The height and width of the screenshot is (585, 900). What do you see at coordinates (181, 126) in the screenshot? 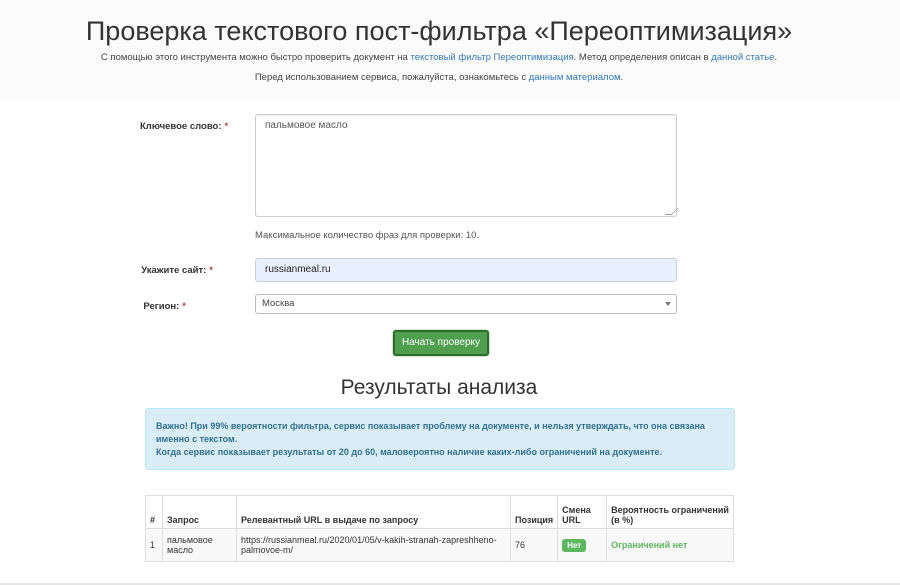
I see `keyword-label-text: Ключевое слово:` at bounding box center [181, 126].